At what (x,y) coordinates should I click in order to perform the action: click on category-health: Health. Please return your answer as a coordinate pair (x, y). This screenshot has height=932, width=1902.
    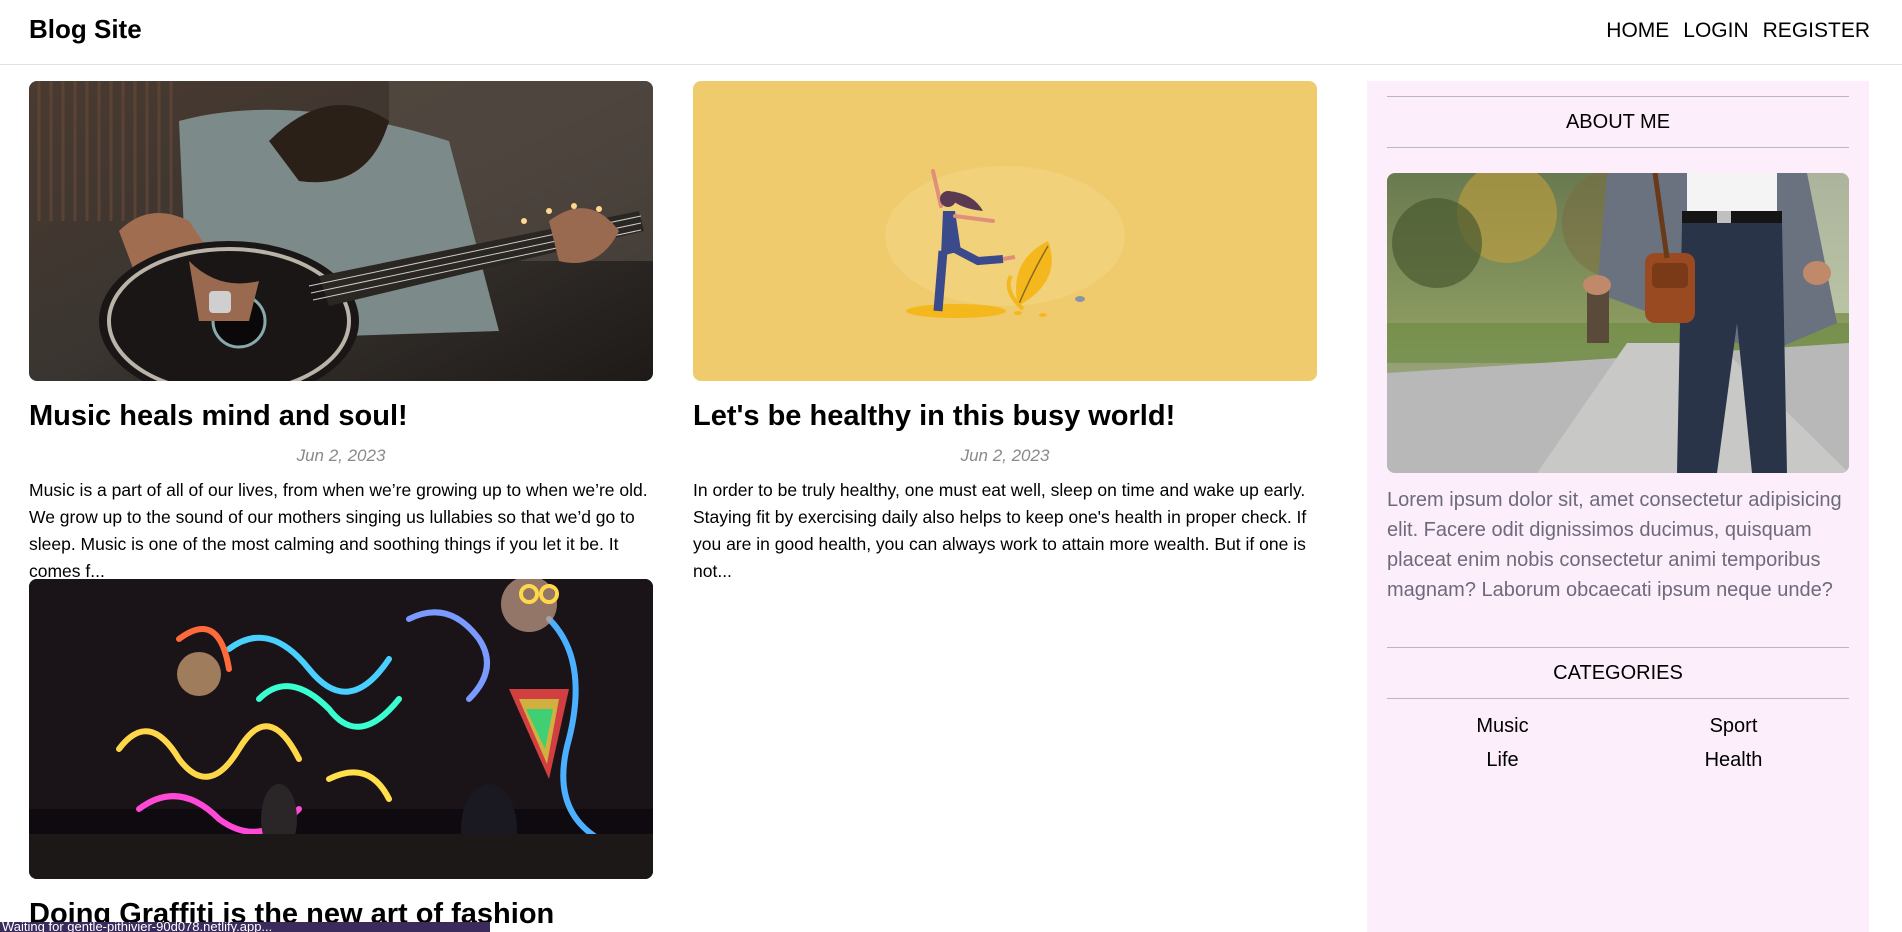
    Looking at the image, I should click on (1733, 760).